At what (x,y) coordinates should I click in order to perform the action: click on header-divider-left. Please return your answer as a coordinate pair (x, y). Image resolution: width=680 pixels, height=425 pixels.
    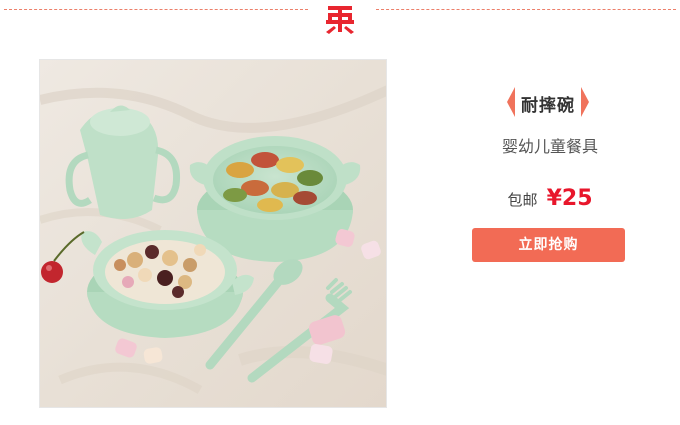
    Looking at the image, I should click on (156, 9).